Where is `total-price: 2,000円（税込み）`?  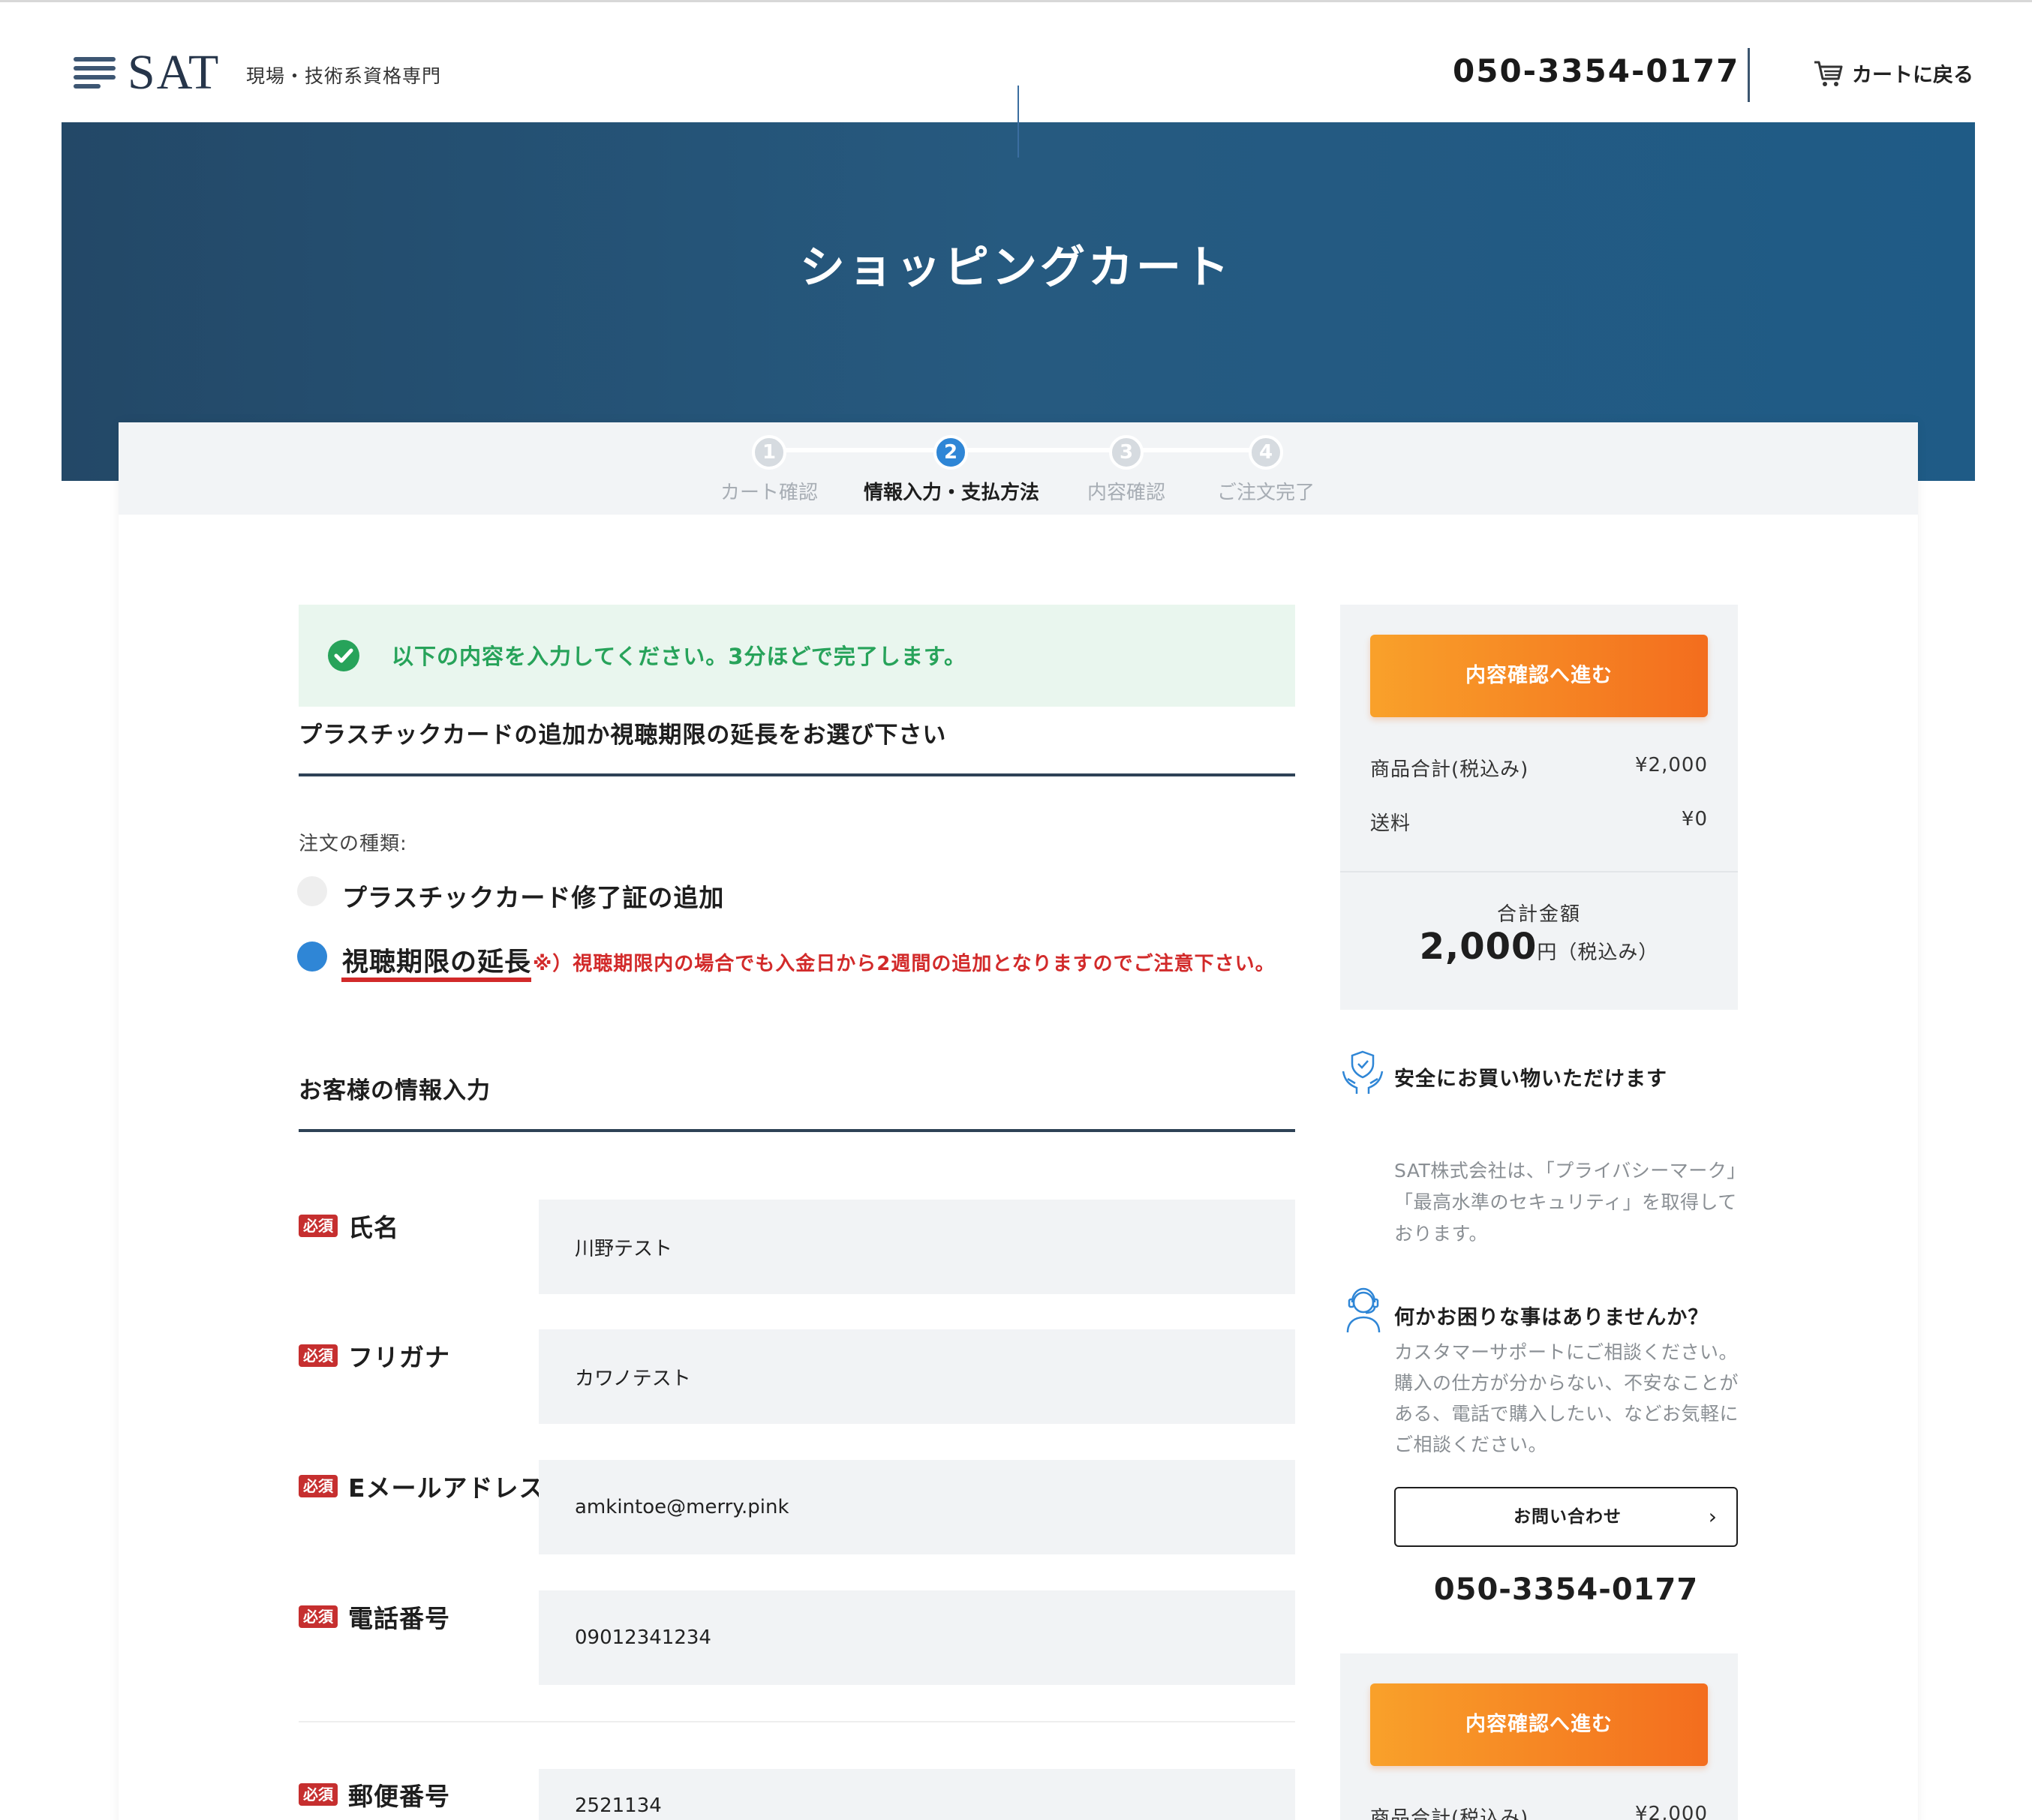 total-price: 2,000円（税込み） is located at coordinates (1539, 947).